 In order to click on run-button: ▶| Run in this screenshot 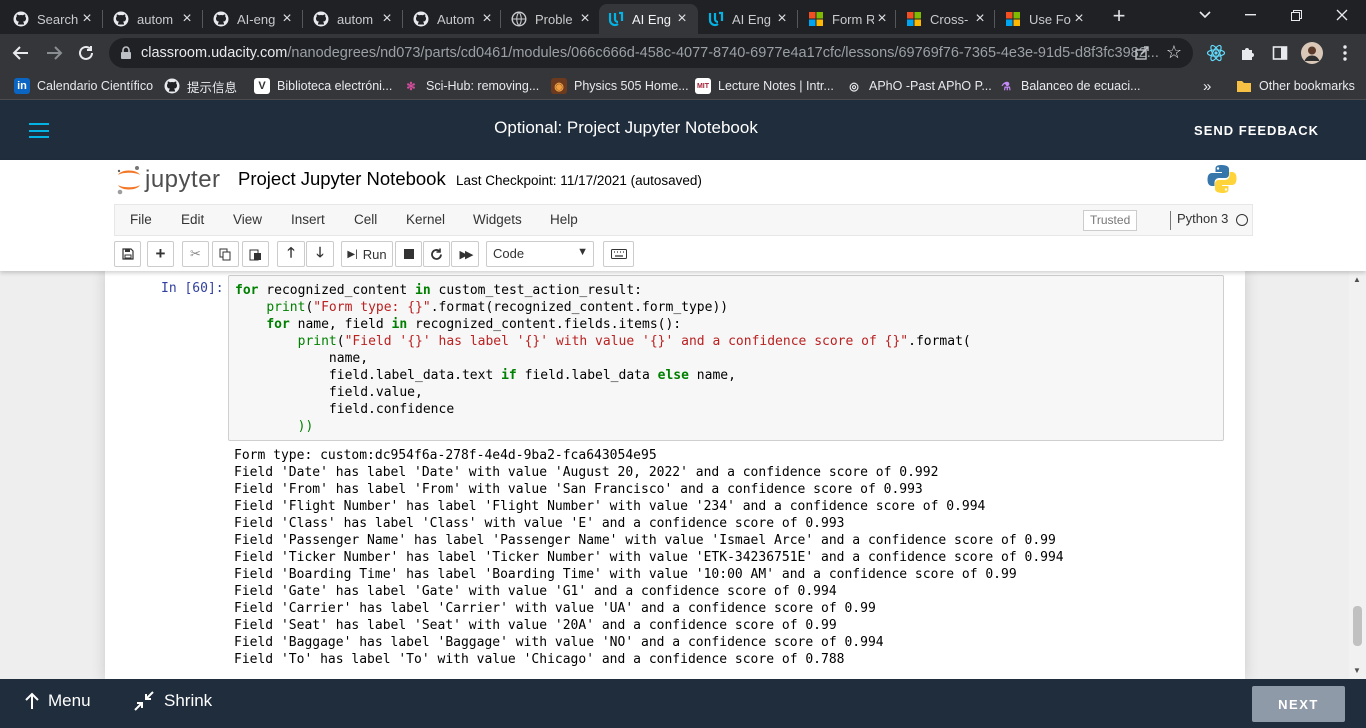, I will do `click(367, 254)`.